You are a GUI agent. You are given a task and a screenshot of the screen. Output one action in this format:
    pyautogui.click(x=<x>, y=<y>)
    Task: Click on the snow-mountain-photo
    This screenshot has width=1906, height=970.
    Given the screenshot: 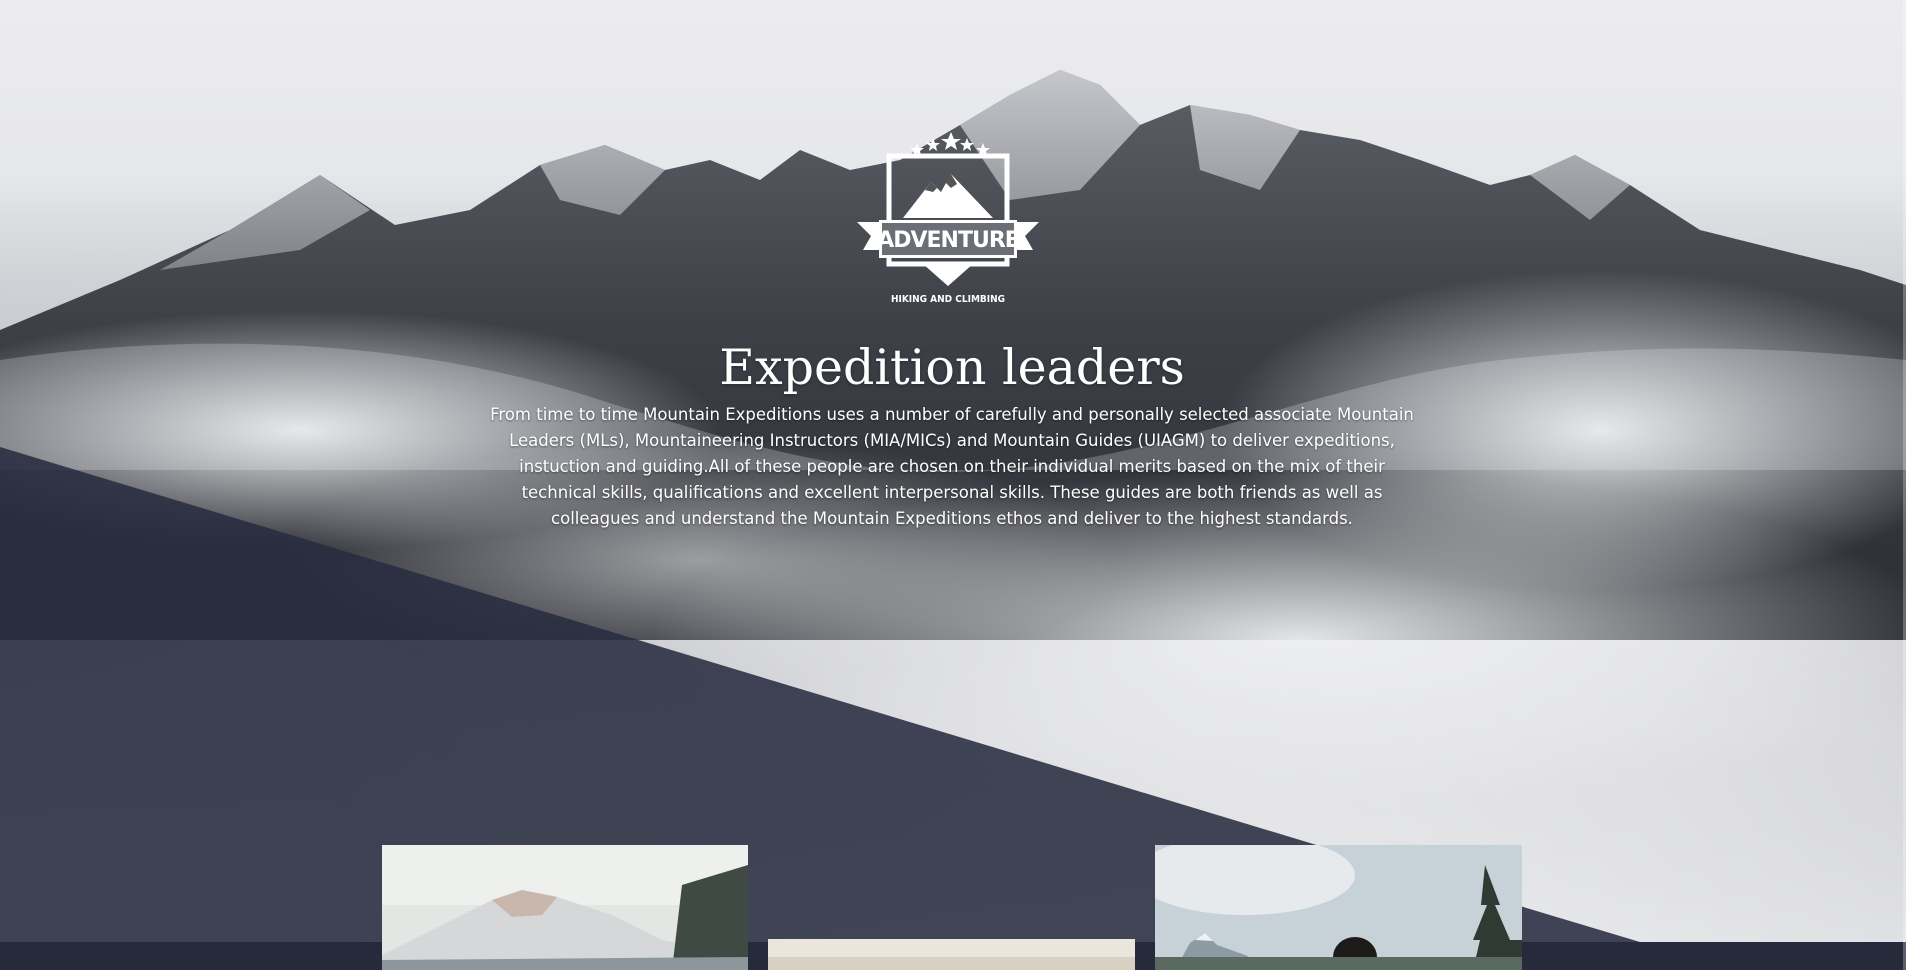 What is the action you would take?
    pyautogui.click(x=565, y=907)
    